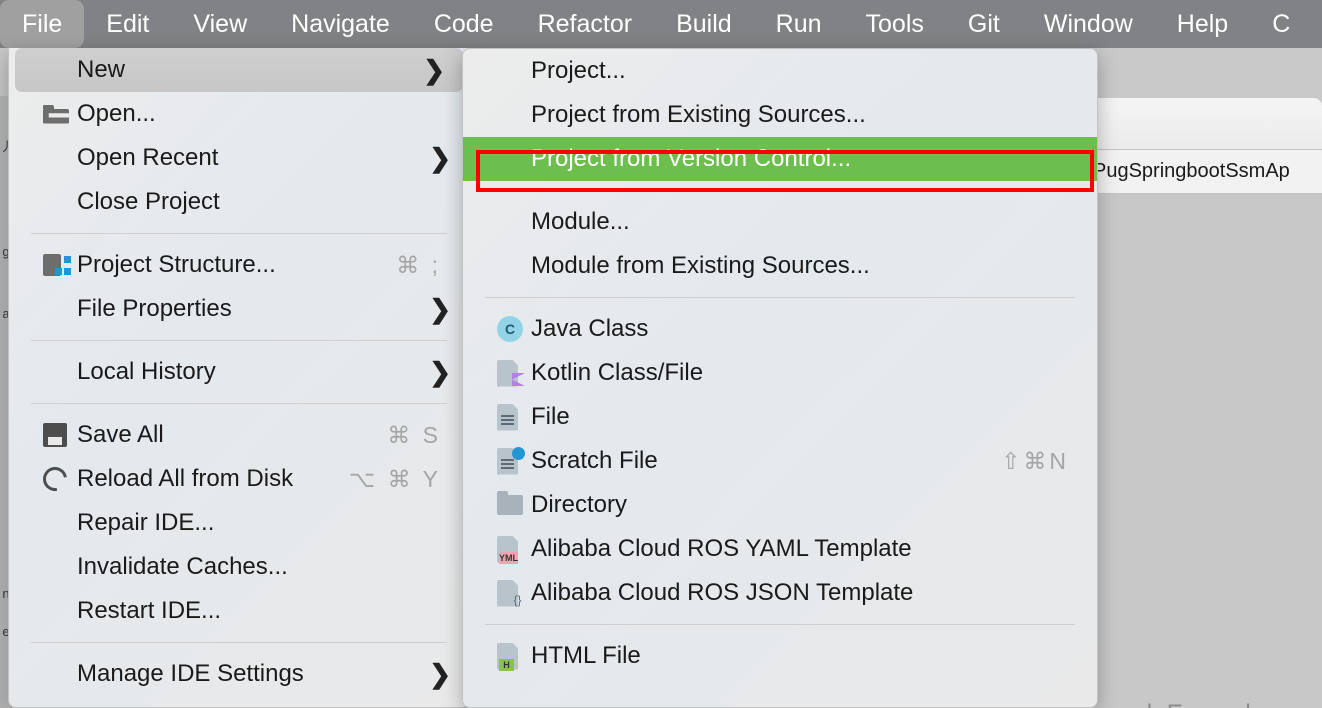 The width and height of the screenshot is (1322, 708). Describe the element at coordinates (799, 24) in the screenshot. I see `menubar-item-run: Run` at that location.